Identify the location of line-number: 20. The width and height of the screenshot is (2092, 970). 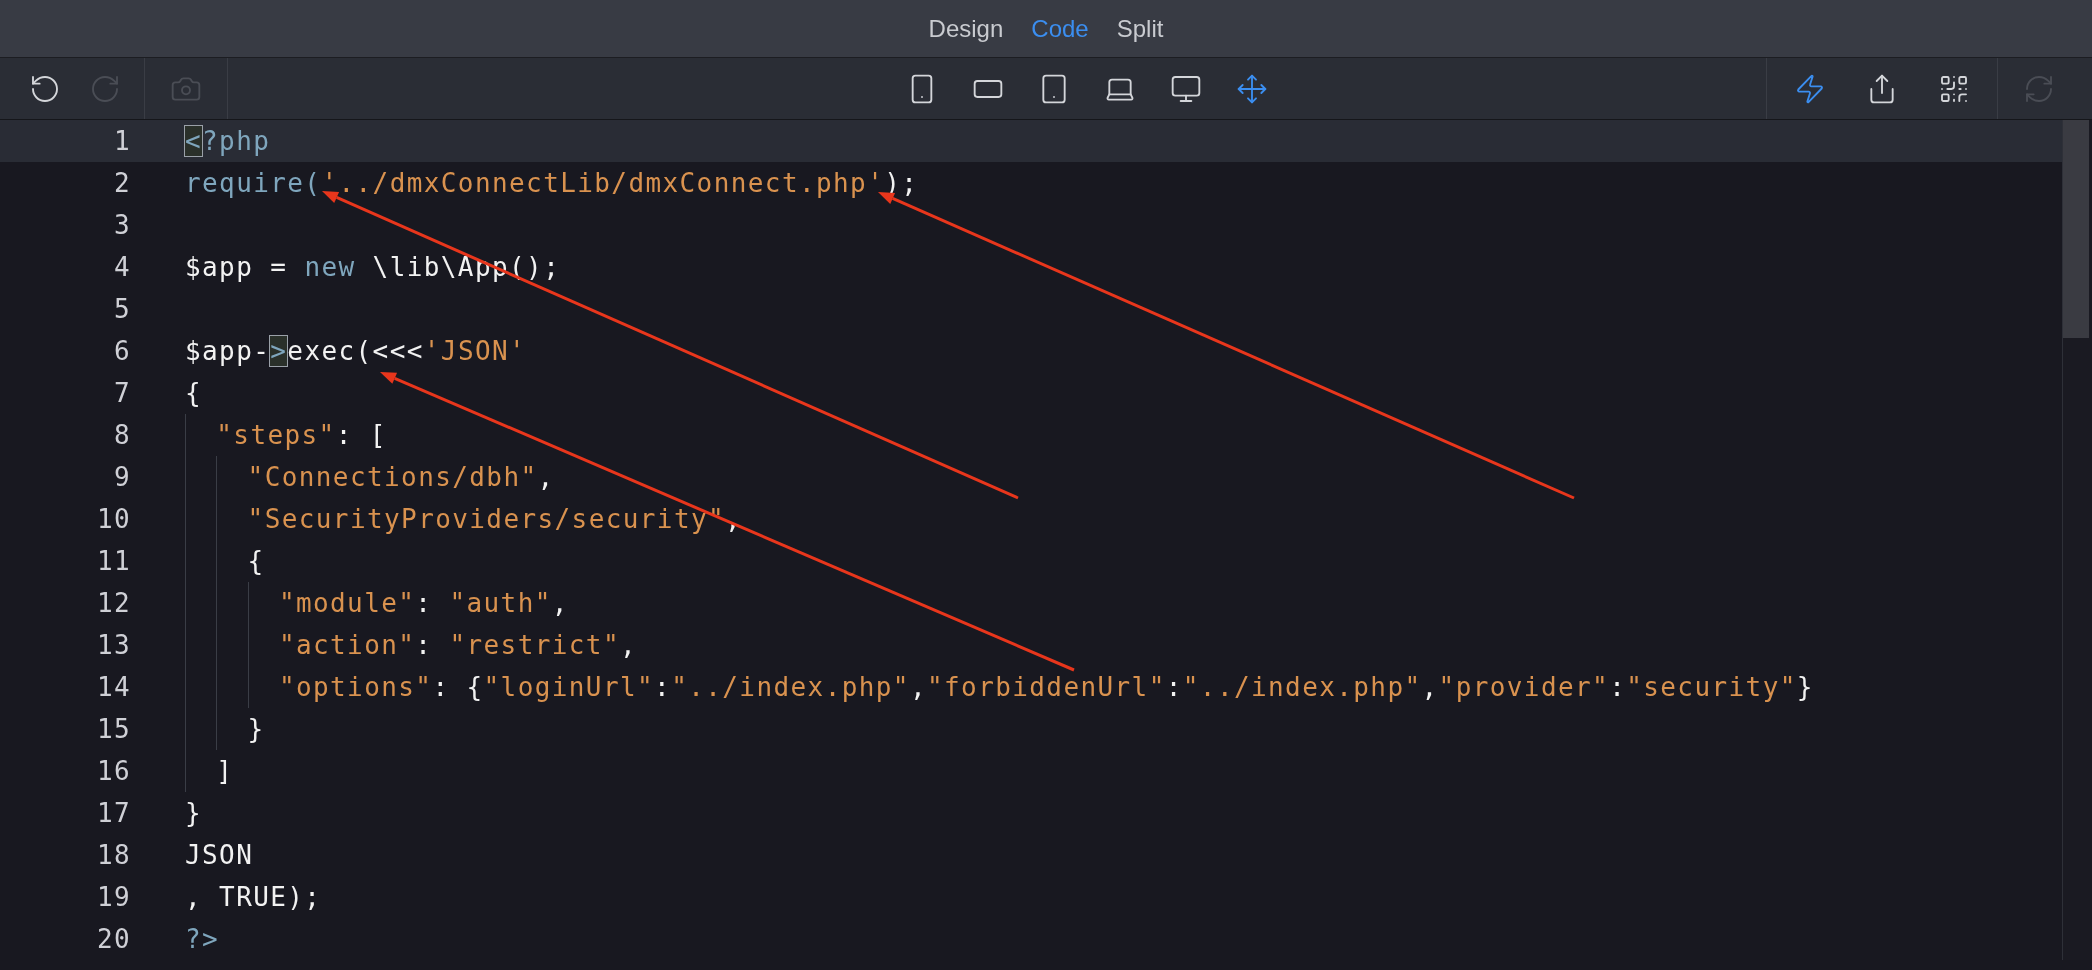
(113, 939).